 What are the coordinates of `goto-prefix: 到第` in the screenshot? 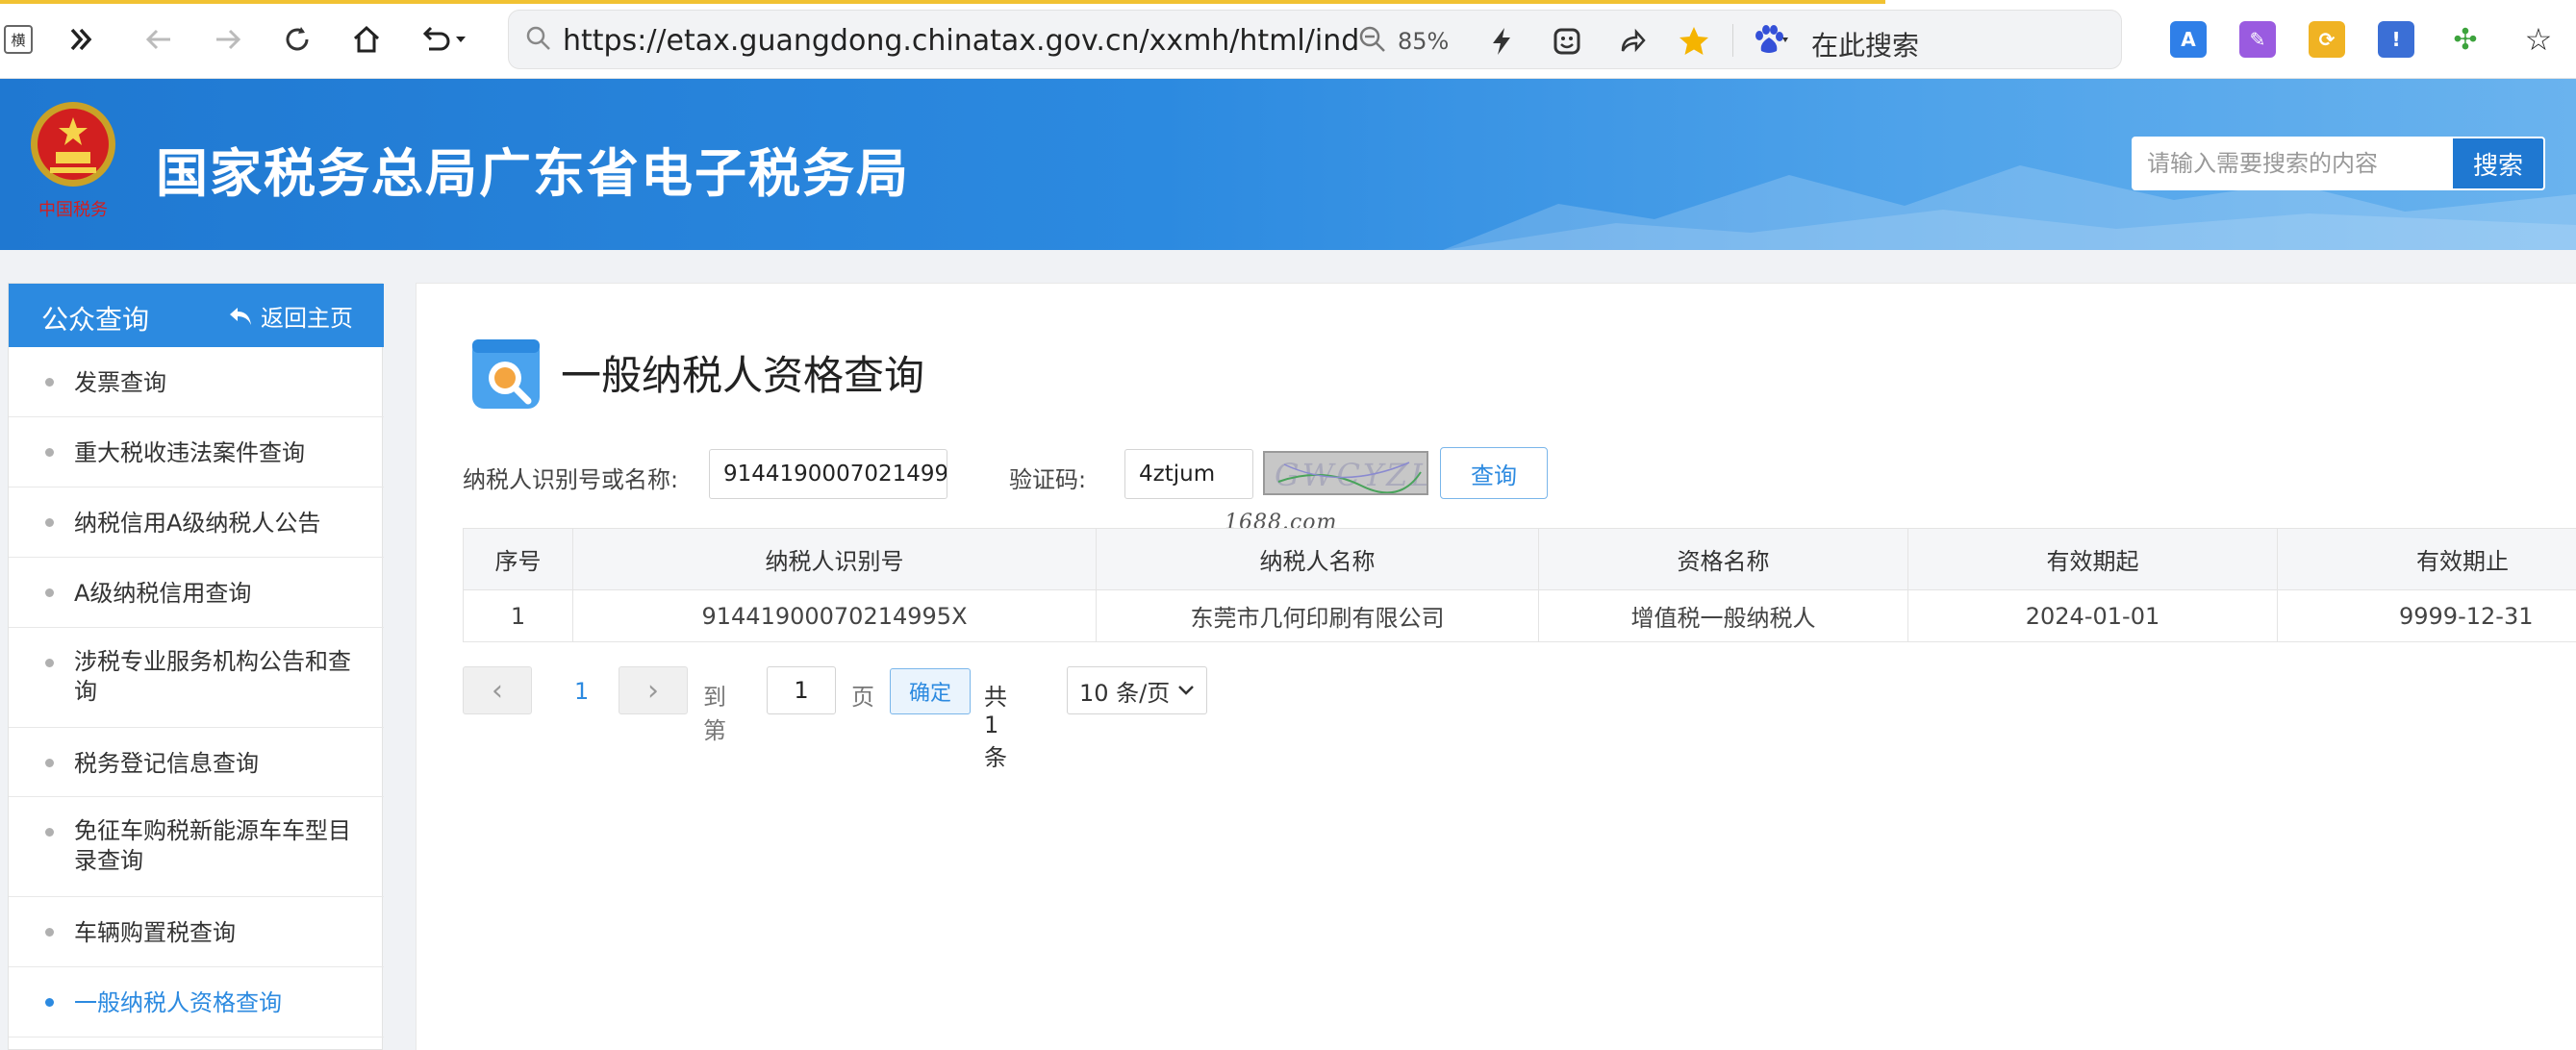 It's located at (715, 714).